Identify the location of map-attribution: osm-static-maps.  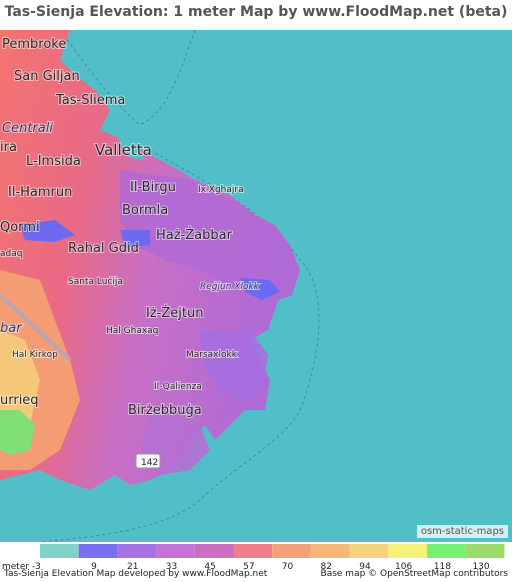
(462, 531).